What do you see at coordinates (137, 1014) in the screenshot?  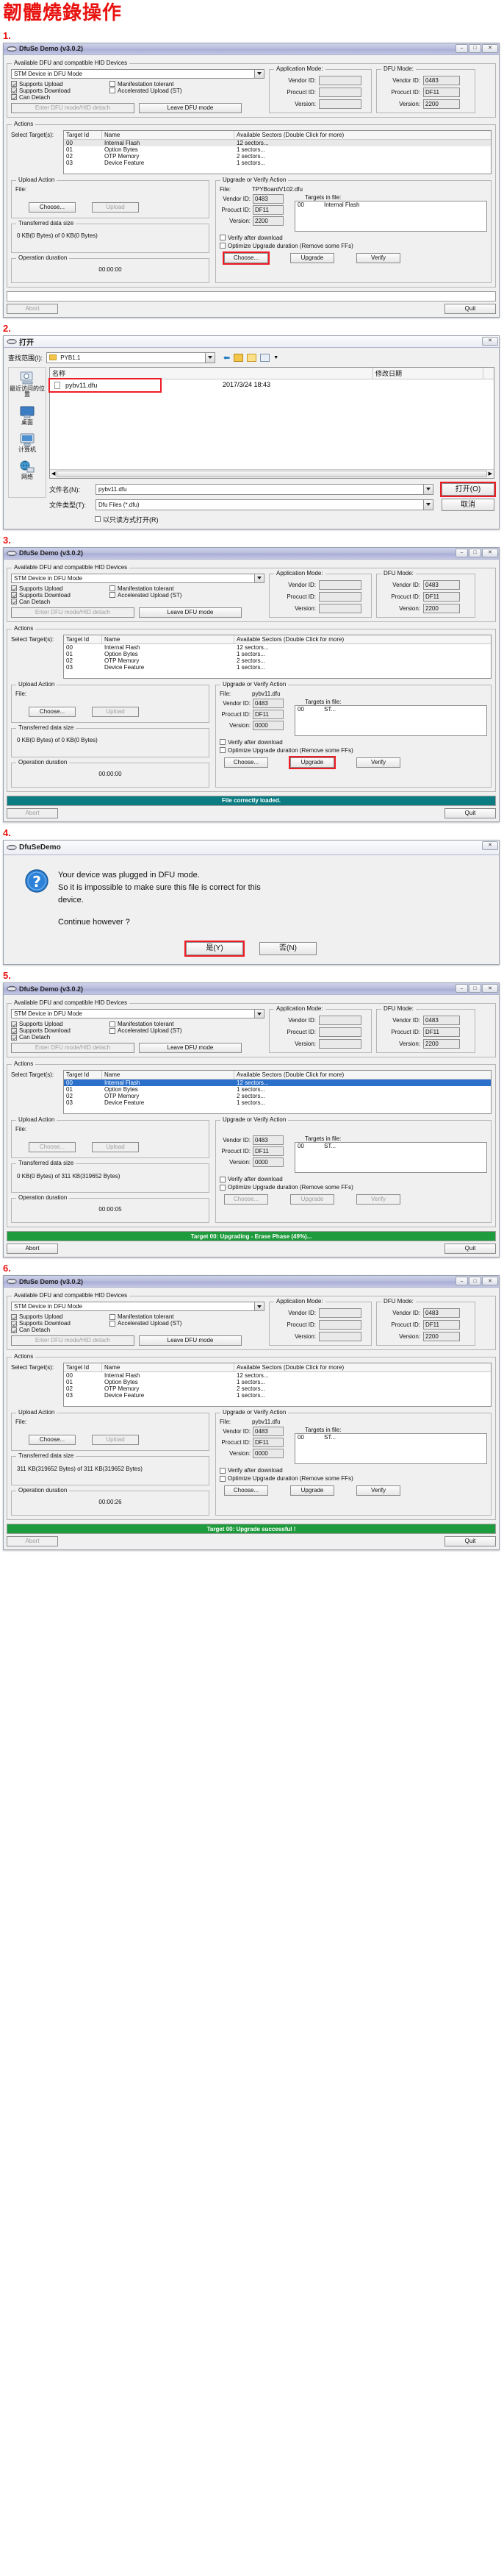 I see `device-combo-5: STM Device in DFU Mode` at bounding box center [137, 1014].